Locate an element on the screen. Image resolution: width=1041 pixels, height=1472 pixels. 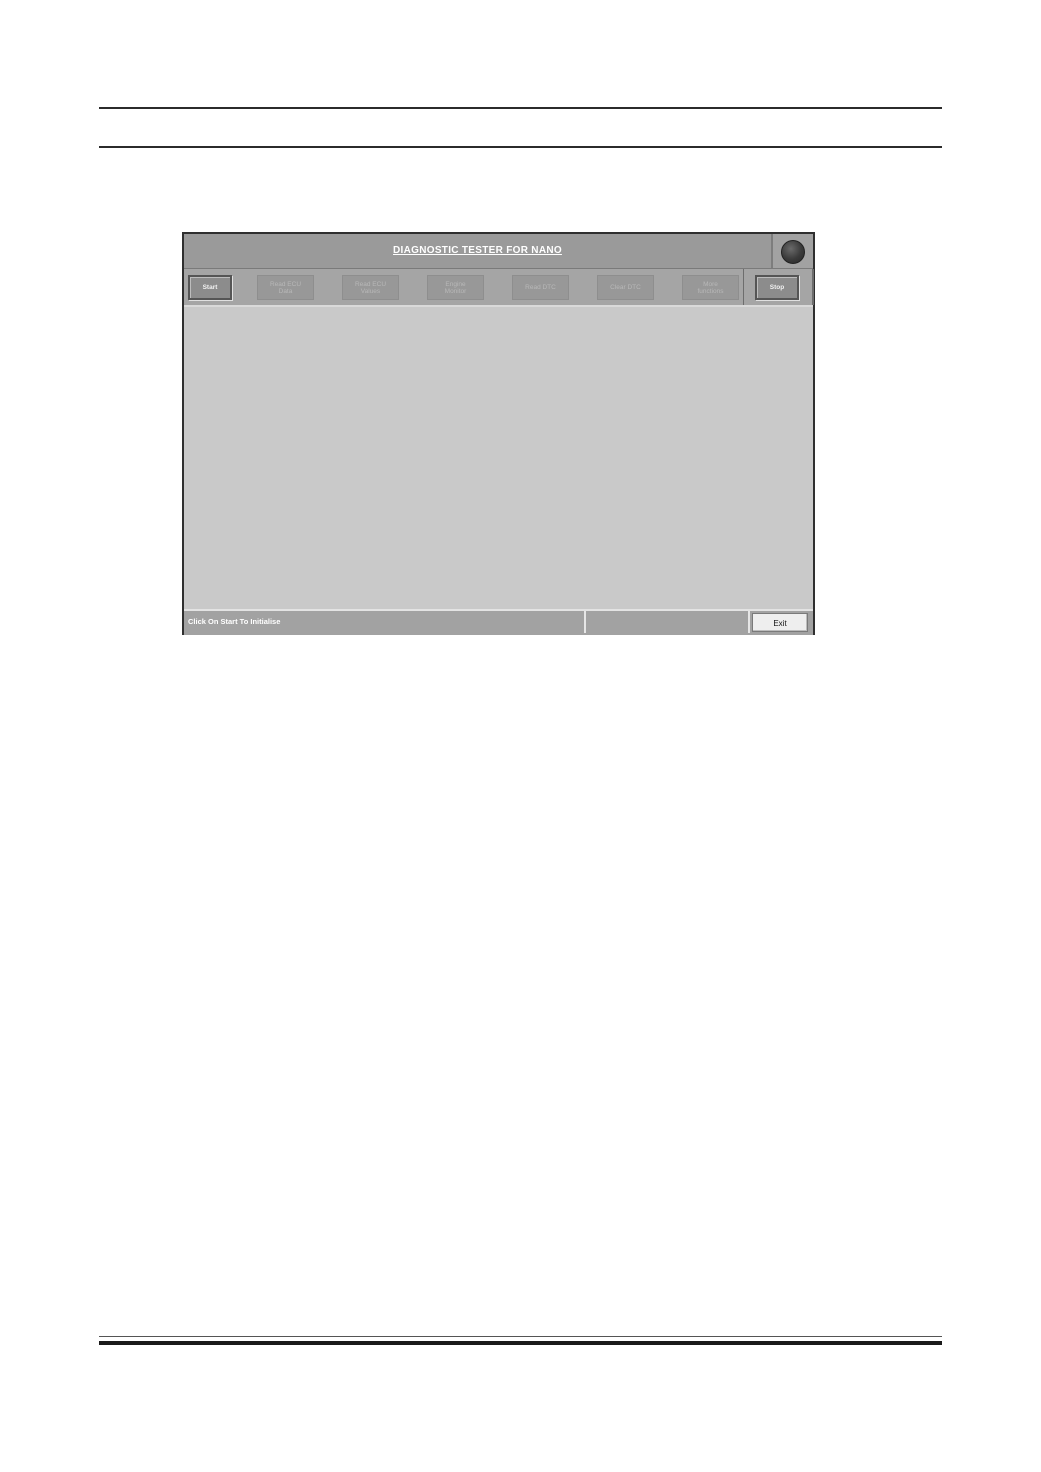
clear-dtc-button: Clear DTC is located at coordinates (625, 287).